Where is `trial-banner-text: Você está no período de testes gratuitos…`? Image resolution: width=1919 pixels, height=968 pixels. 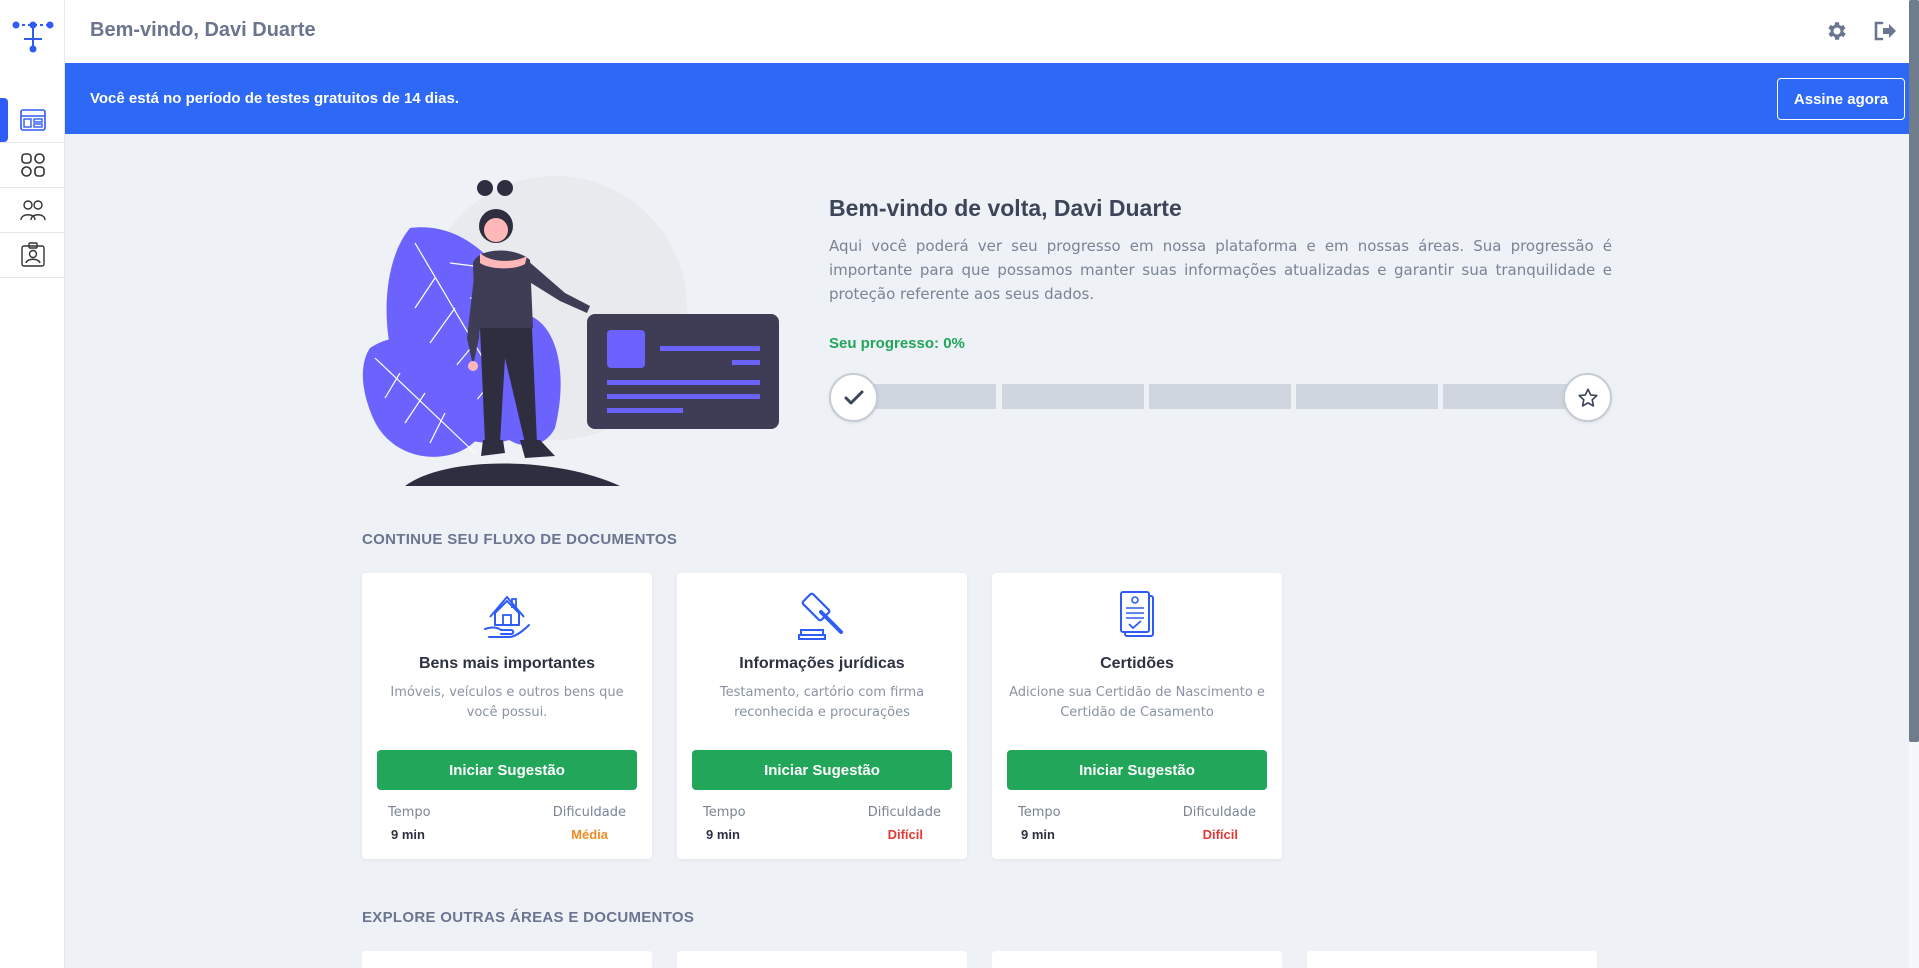
trial-banner-text: Você está no período de testes gratuitos… is located at coordinates (274, 98).